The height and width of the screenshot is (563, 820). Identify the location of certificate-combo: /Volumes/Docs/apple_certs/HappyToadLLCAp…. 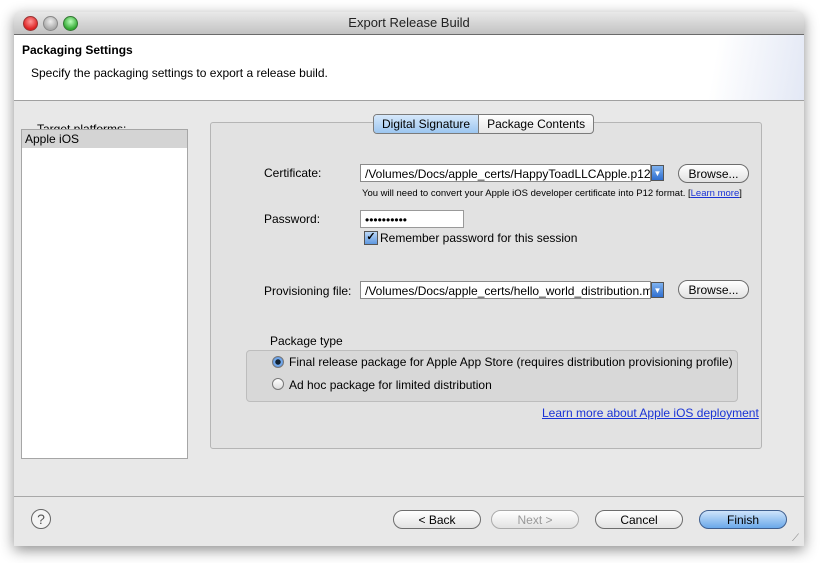
(505, 173).